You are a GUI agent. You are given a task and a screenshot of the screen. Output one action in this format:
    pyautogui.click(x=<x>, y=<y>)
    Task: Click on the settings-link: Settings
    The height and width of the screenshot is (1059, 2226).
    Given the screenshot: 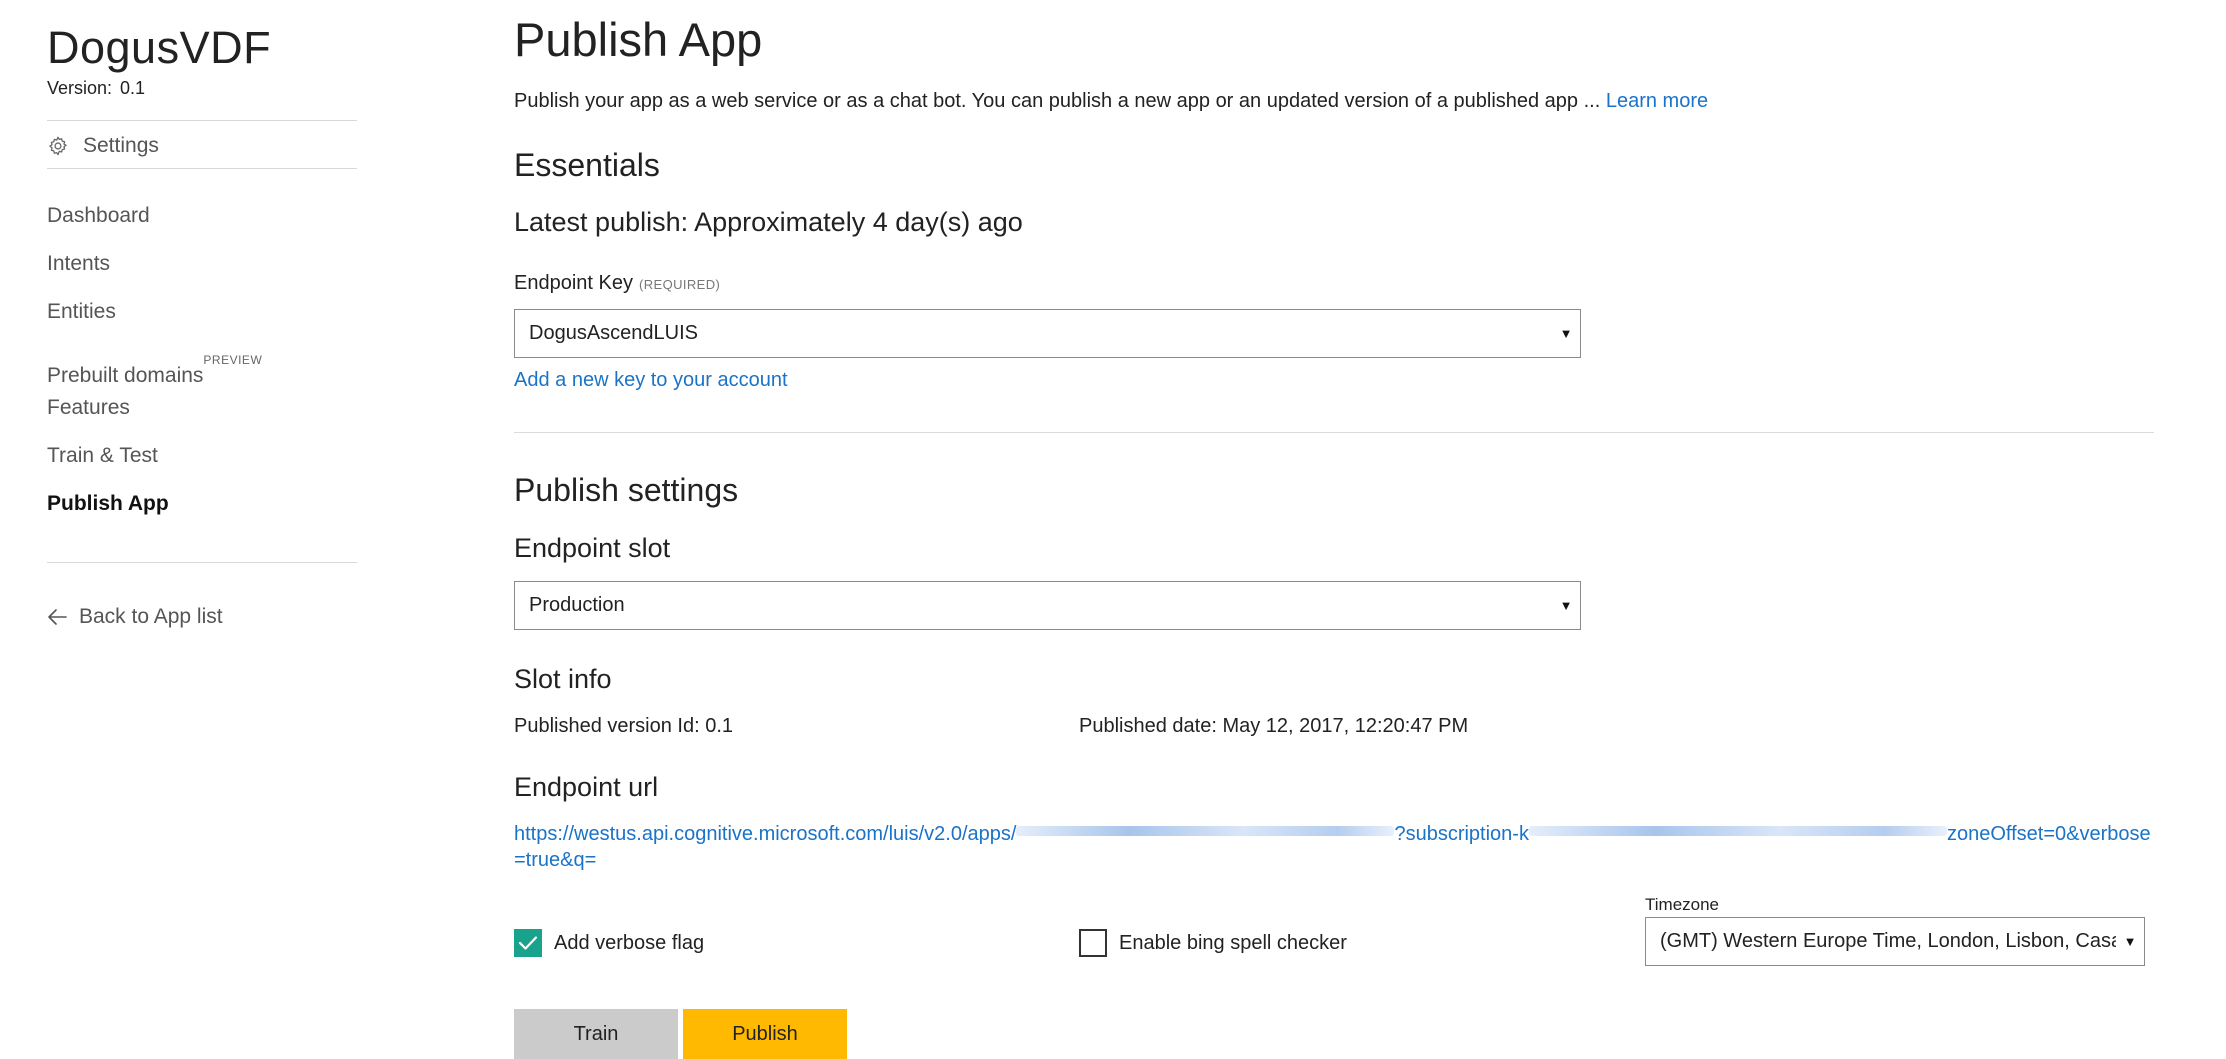 What is the action you would take?
    pyautogui.click(x=103, y=146)
    